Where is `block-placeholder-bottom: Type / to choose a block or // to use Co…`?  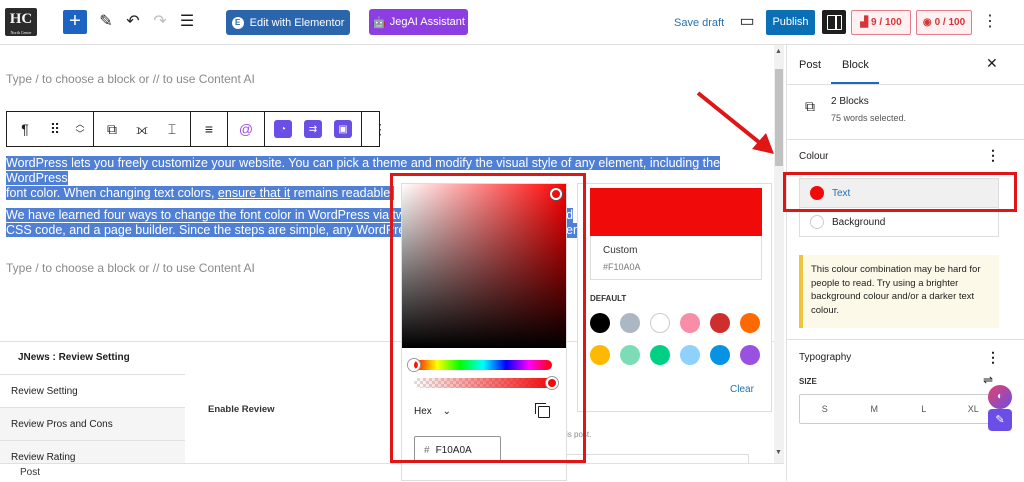 block-placeholder-bottom: Type / to choose a block or // to use Co… is located at coordinates (130, 268).